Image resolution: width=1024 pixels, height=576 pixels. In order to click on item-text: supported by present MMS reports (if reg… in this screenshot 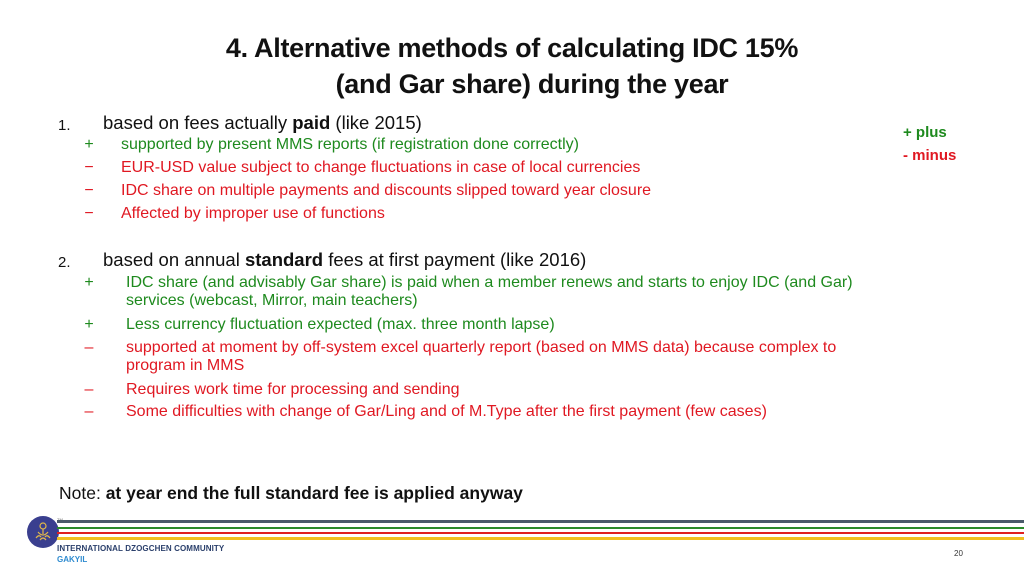, I will do `click(350, 144)`.